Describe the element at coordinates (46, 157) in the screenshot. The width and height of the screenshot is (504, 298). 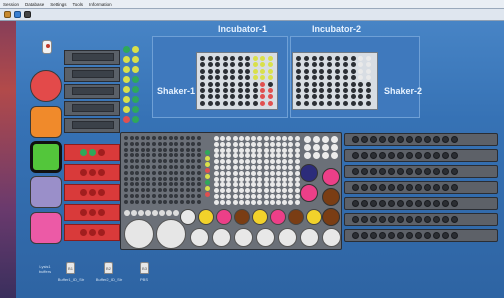
I see `green-button` at that location.